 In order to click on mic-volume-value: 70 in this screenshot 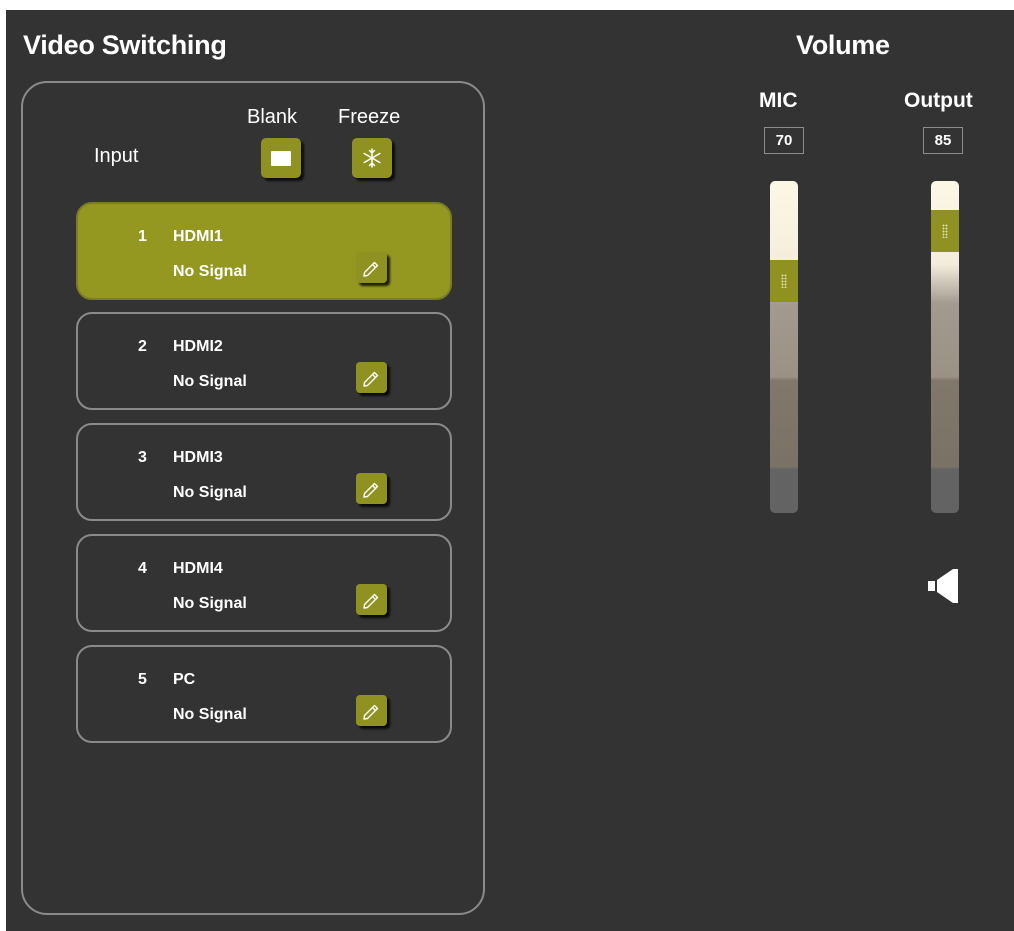, I will do `click(784, 140)`.